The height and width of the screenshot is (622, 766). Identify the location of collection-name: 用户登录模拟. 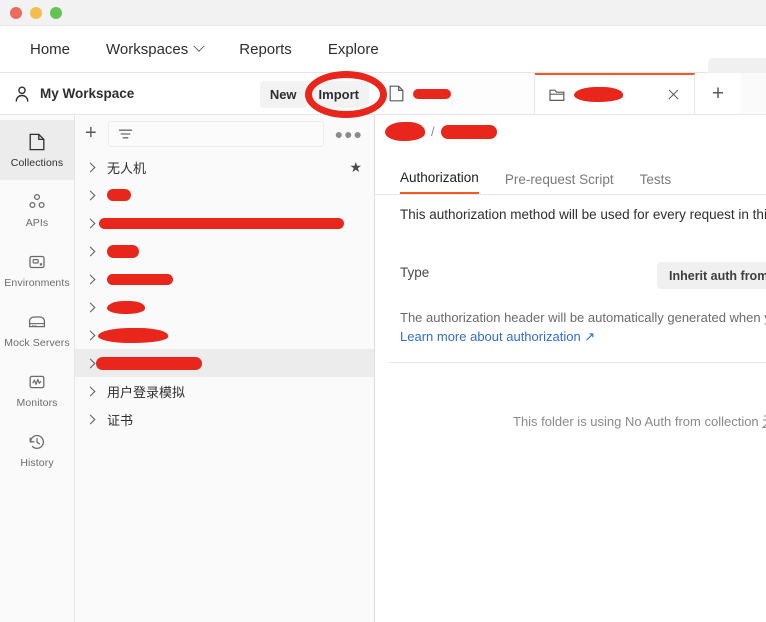
(146, 392).